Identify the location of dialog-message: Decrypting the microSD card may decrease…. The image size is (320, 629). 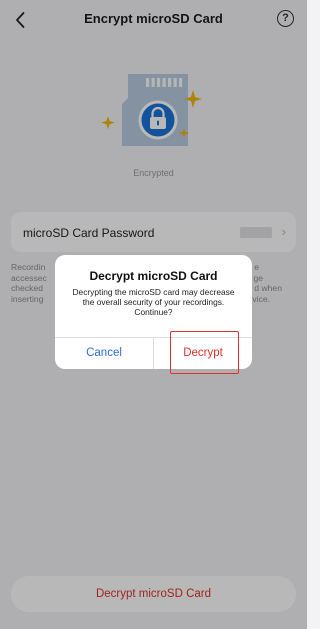
(153, 302).